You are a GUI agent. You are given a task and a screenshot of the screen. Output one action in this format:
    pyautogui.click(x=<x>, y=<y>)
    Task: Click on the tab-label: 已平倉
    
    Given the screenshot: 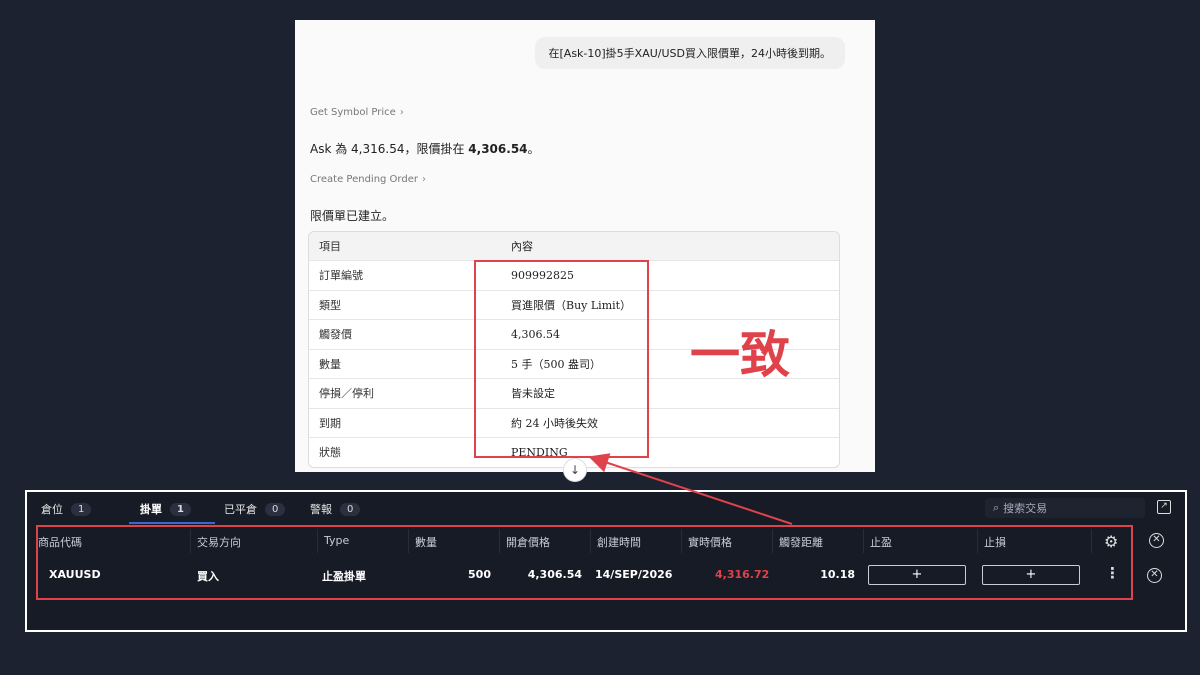 What is the action you would take?
    pyautogui.click(x=240, y=509)
    